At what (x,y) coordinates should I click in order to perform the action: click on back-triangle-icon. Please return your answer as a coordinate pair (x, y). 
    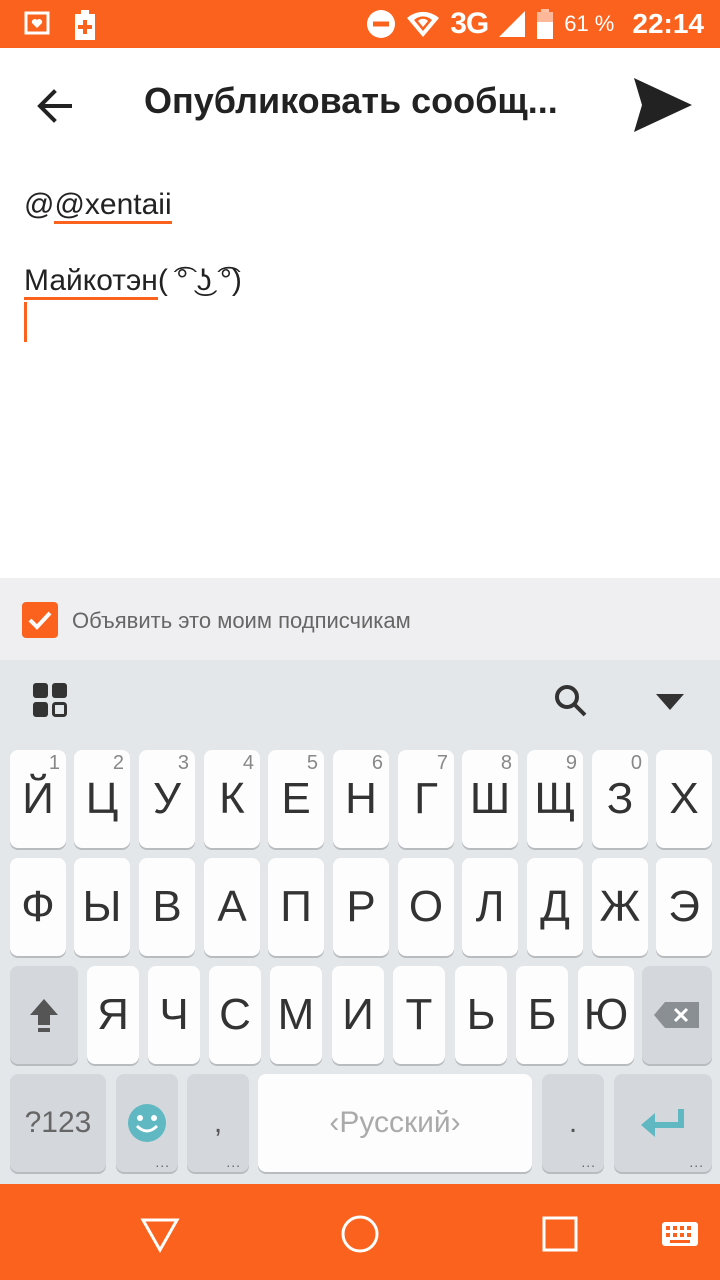
    Looking at the image, I should click on (160, 1234).